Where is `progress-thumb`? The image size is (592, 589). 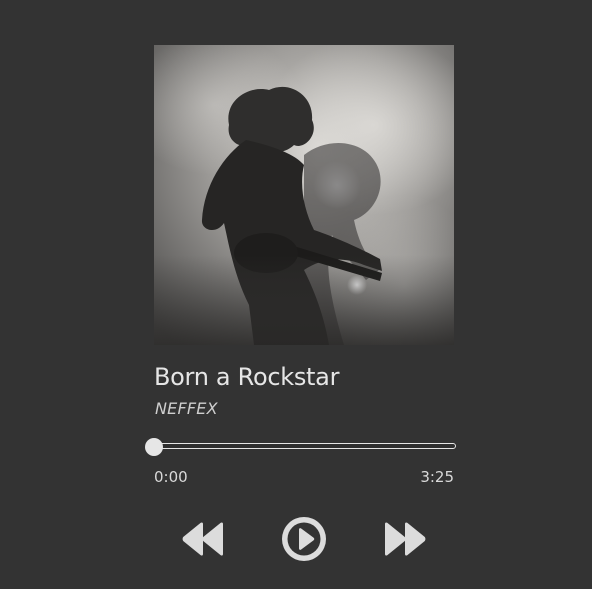
progress-thumb is located at coordinates (154, 447).